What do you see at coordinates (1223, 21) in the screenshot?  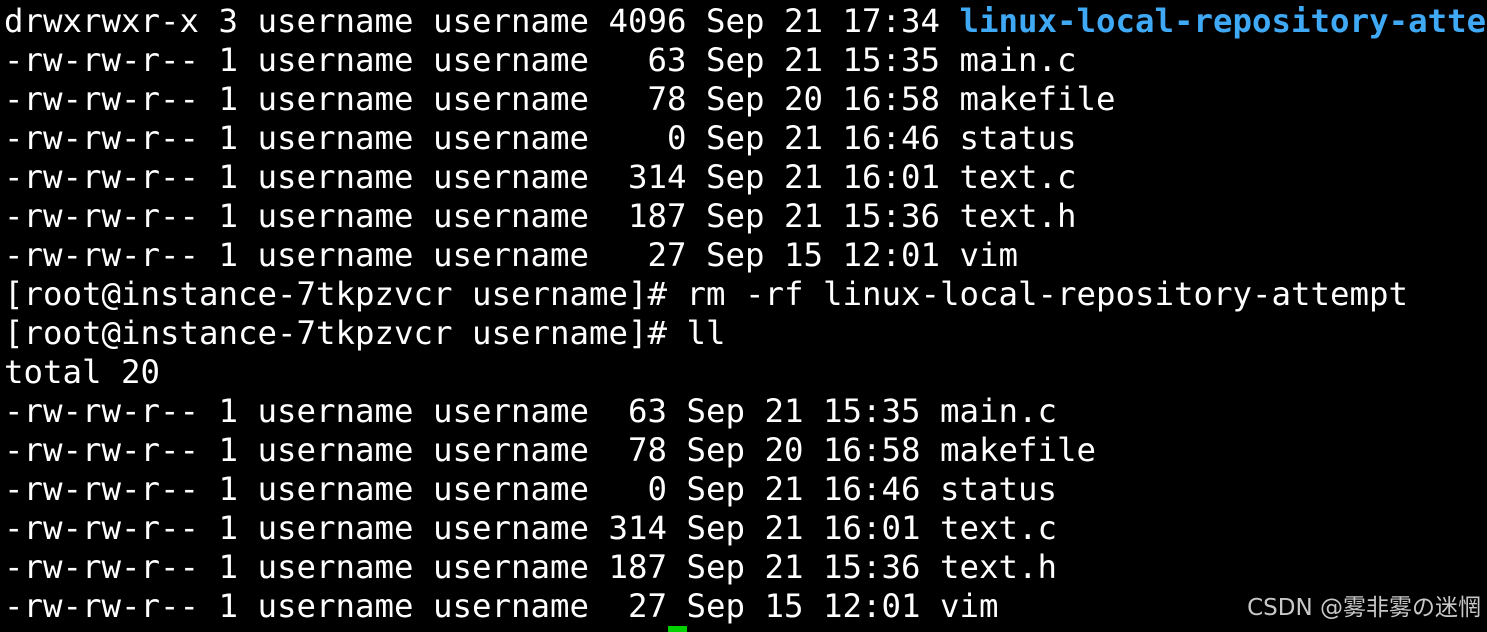 I see `dir-entry-name: linux-local-repository-attempt` at bounding box center [1223, 21].